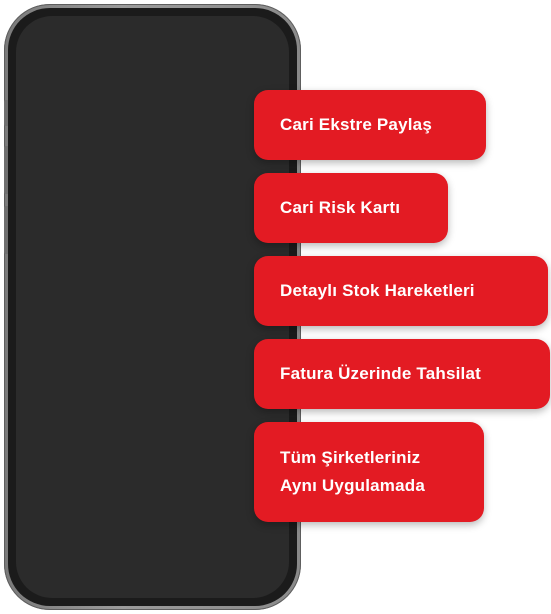  Describe the element at coordinates (340, 207) in the screenshot. I see `feature-label: Cari Risk Kartı` at that location.